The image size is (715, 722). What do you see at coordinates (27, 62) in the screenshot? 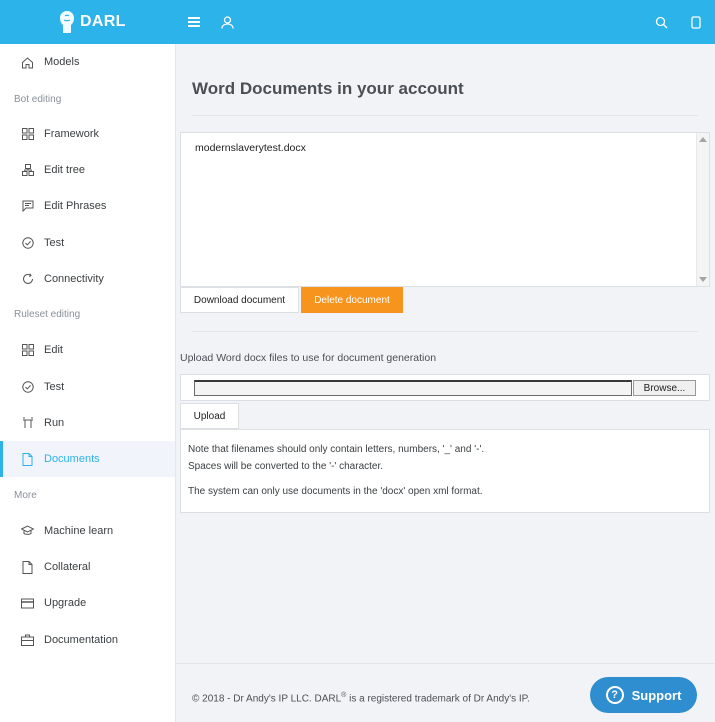
I see `home-icon` at bounding box center [27, 62].